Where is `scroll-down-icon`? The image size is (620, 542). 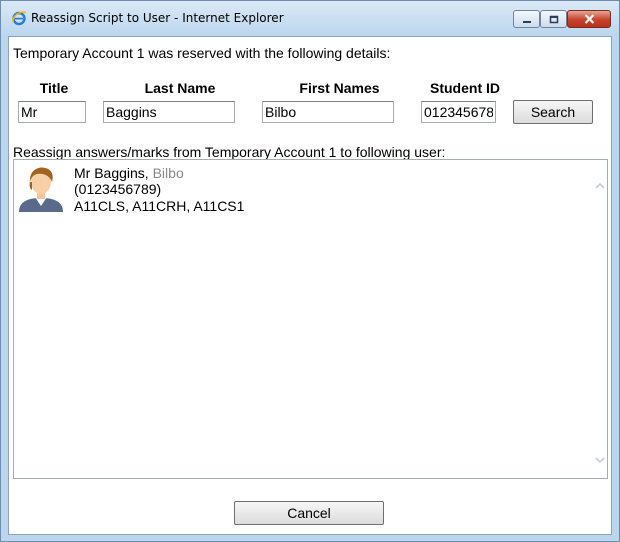 scroll-down-icon is located at coordinates (600, 458).